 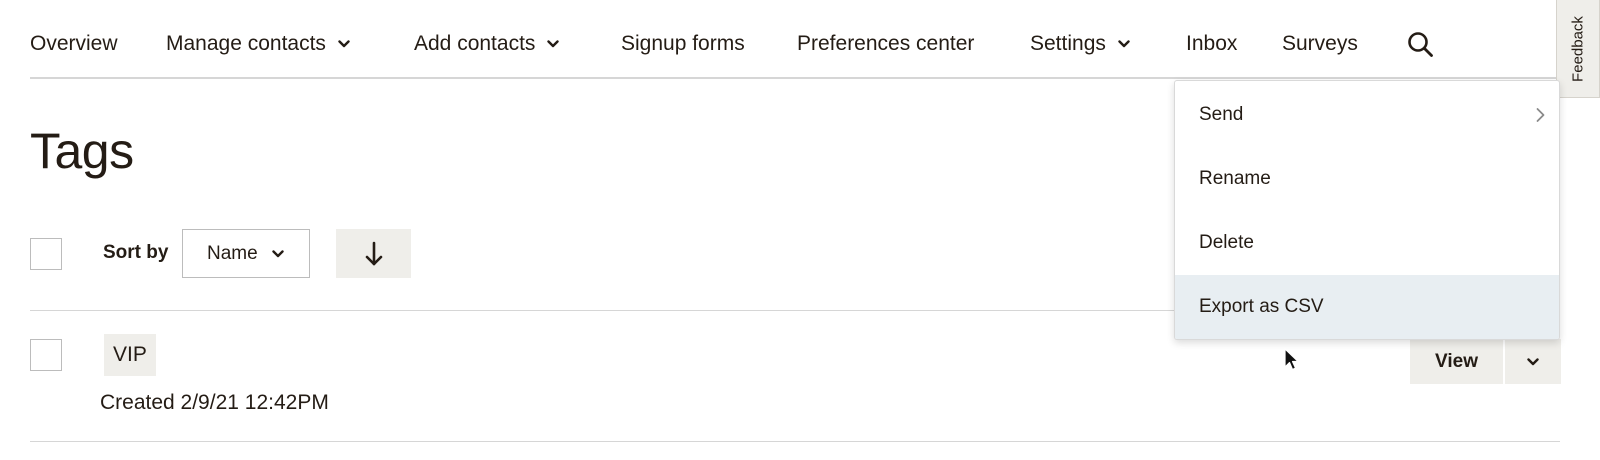 I want to click on nav-item-label: Overview, so click(x=74, y=43).